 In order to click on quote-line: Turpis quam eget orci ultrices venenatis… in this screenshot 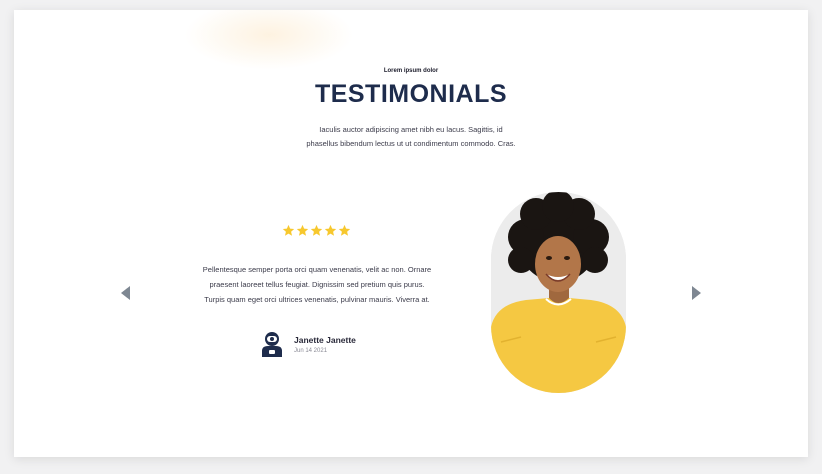, I will do `click(317, 299)`.